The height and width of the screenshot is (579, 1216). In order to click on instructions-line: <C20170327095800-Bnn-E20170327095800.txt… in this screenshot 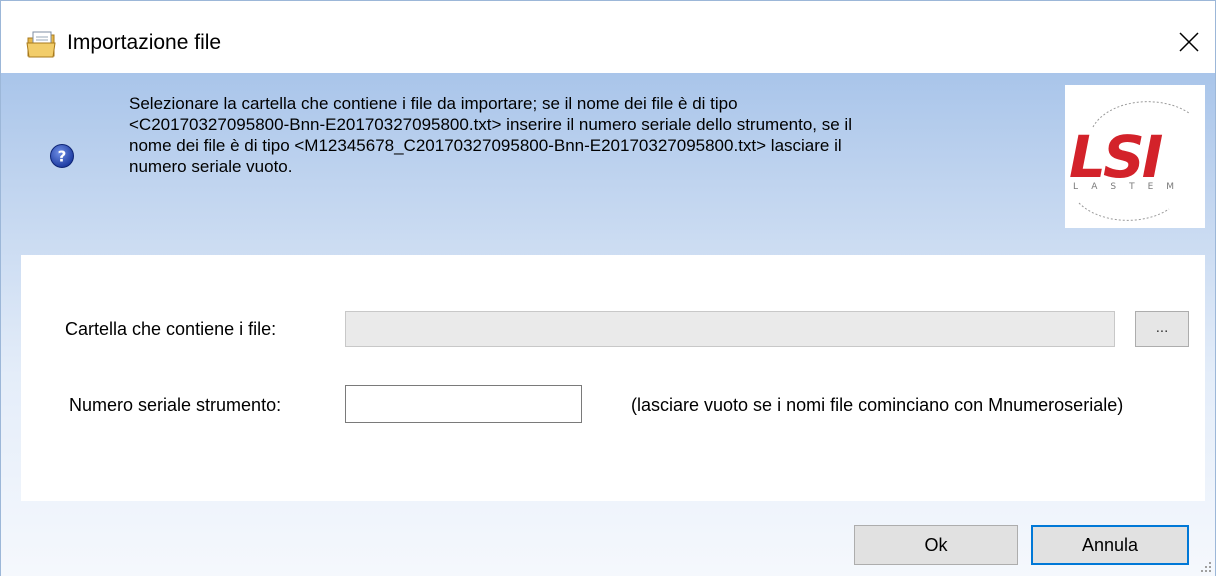, I will do `click(490, 124)`.